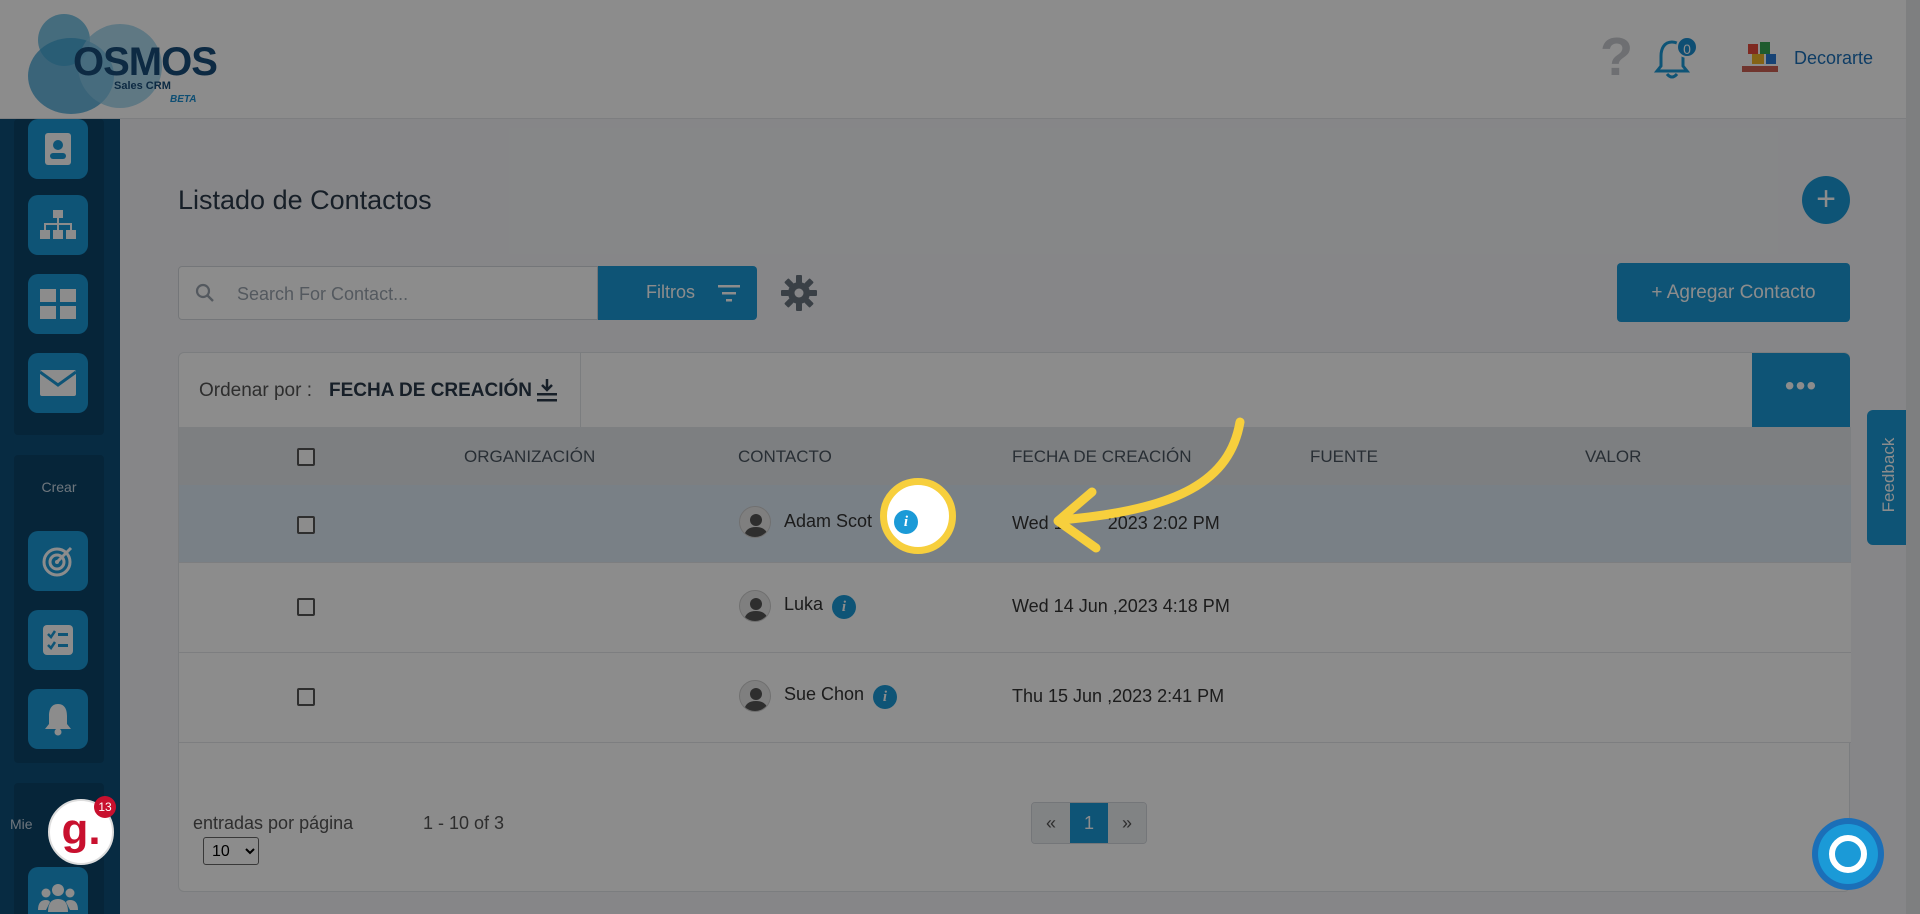  Describe the element at coordinates (105, 807) in the screenshot. I see `grammarly-badge: 13` at that location.